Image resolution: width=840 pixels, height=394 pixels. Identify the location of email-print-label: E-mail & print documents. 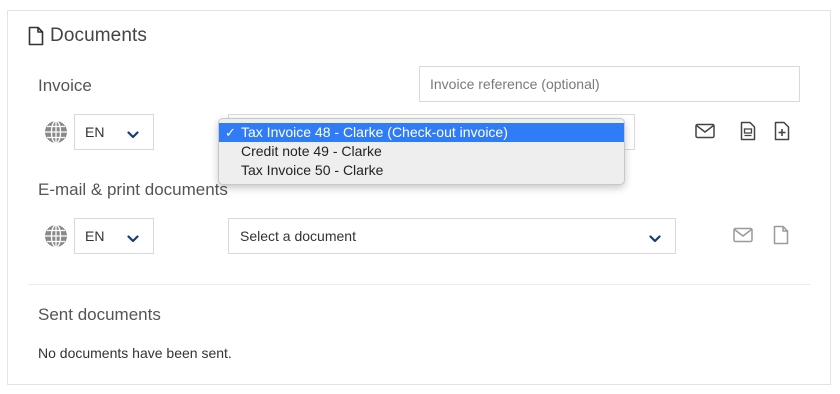
(133, 189).